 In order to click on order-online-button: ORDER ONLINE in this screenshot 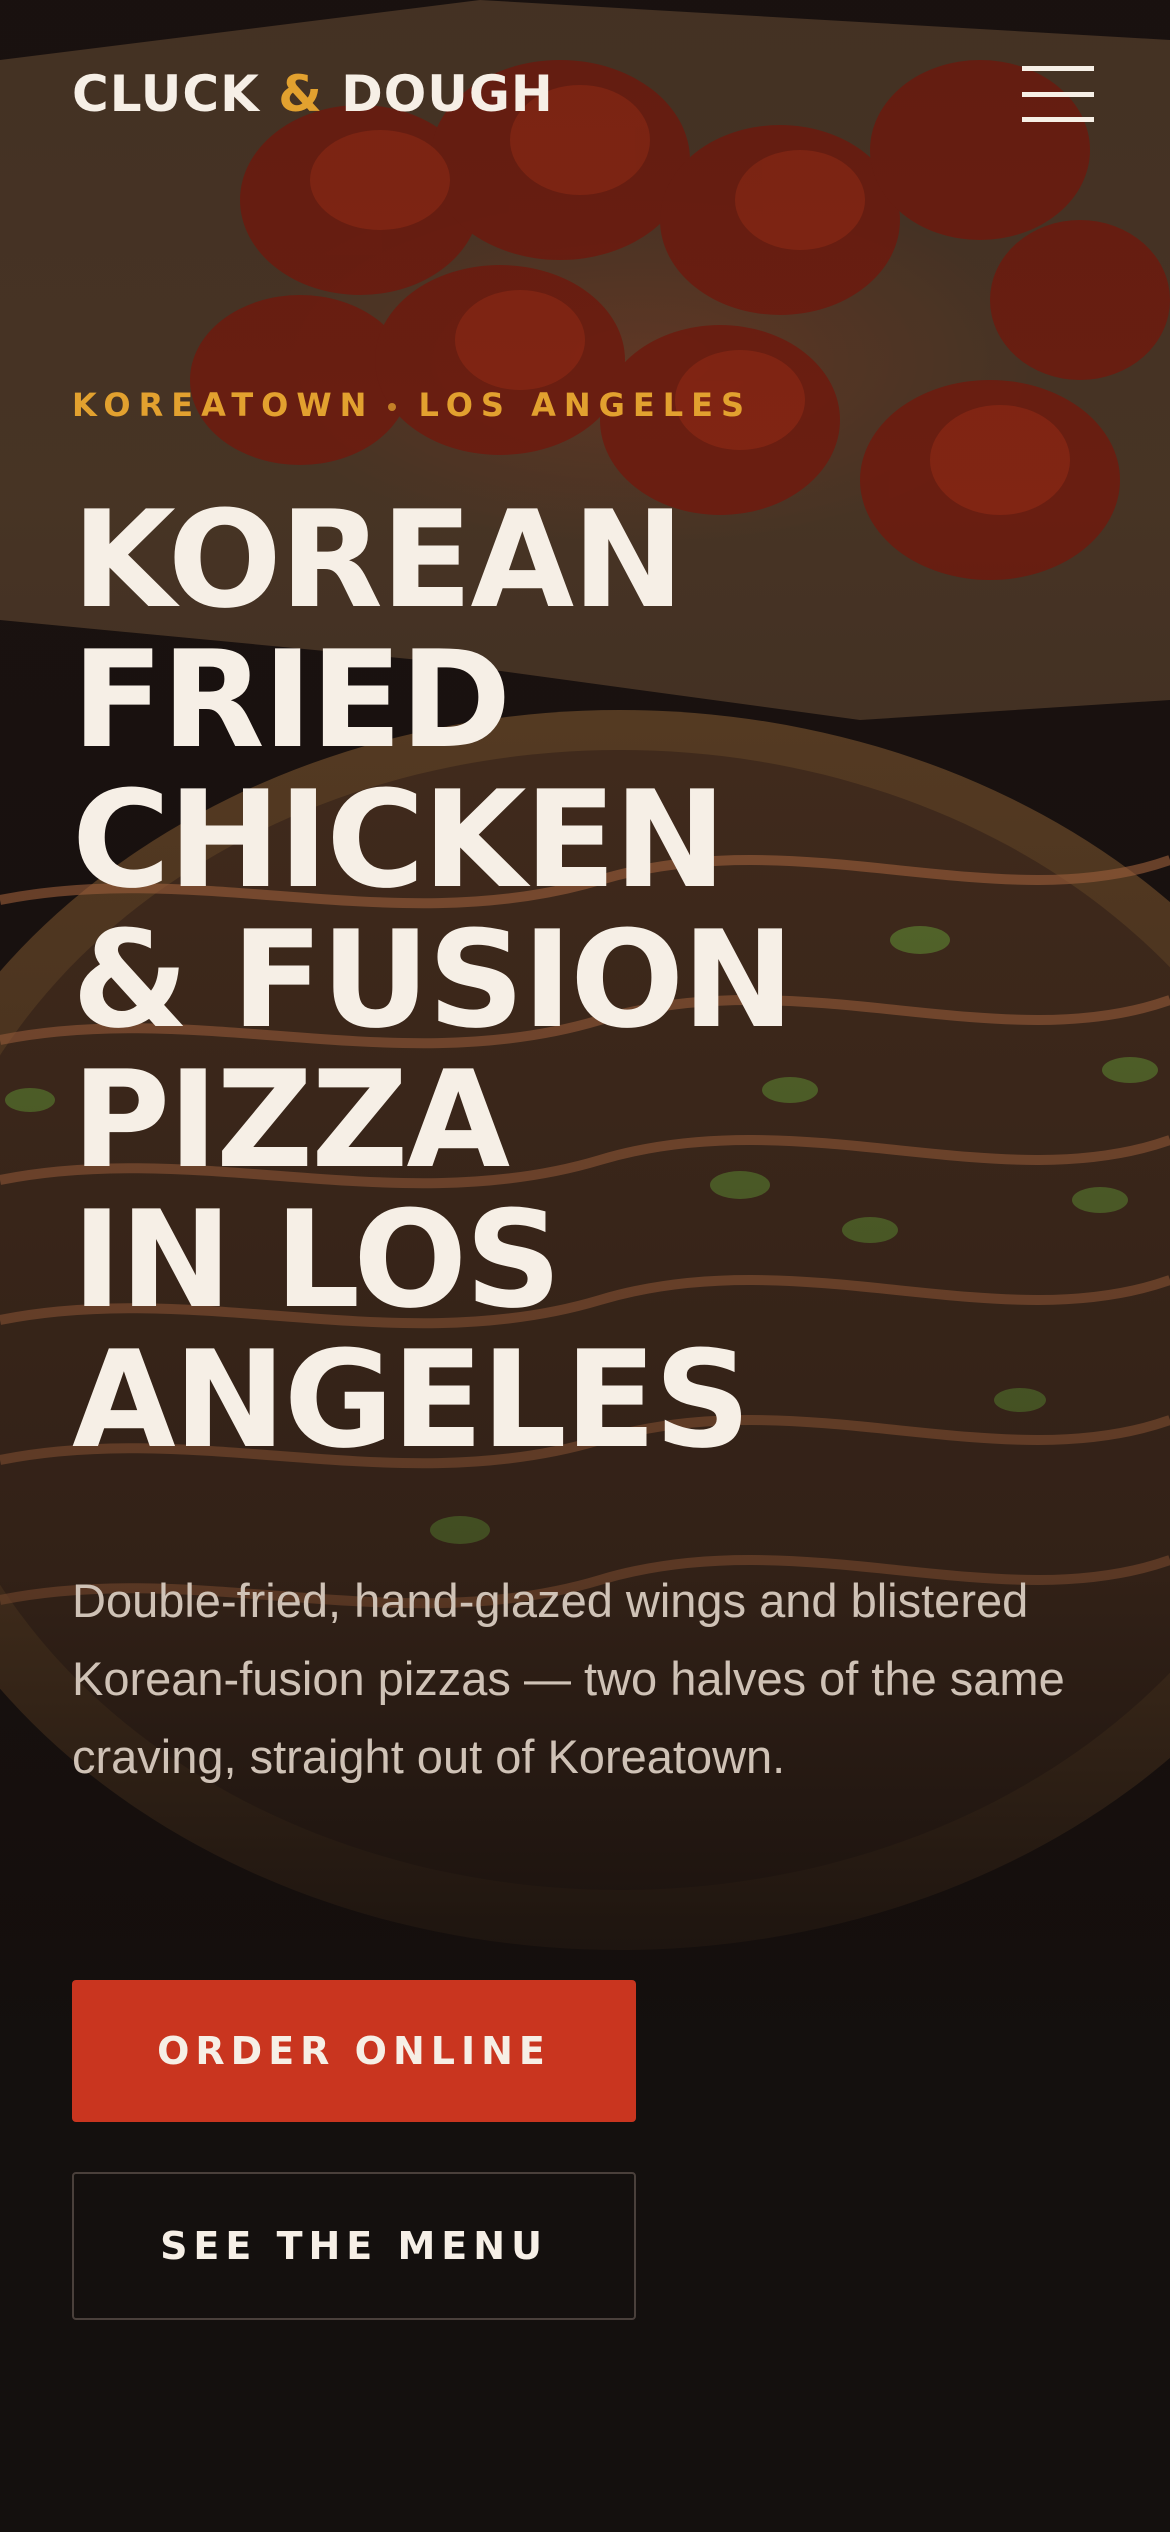, I will do `click(354, 2051)`.